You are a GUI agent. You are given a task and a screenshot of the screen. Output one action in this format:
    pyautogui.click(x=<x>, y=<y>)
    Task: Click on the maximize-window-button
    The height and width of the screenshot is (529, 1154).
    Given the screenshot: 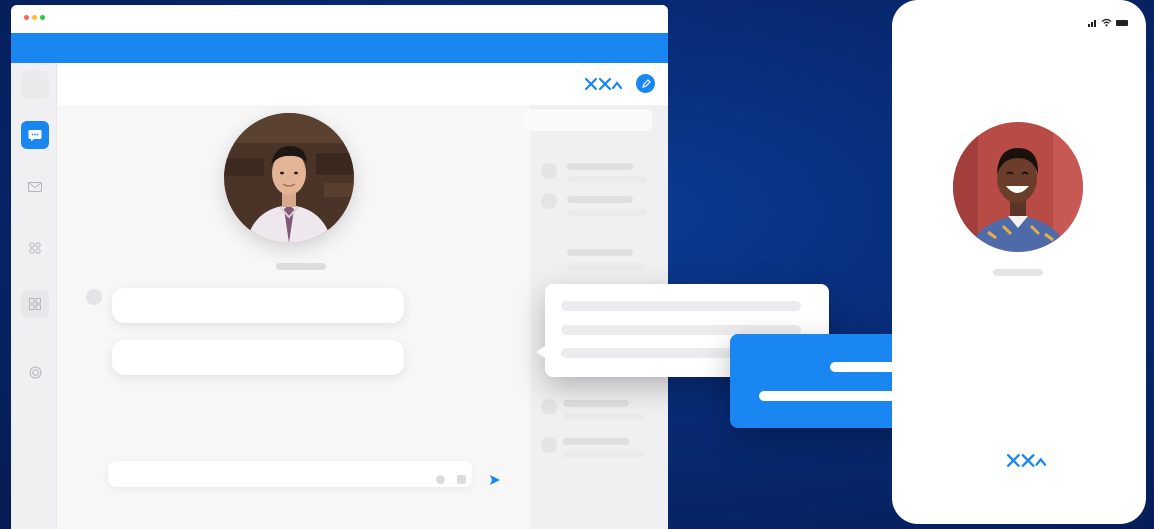 What is the action you would take?
    pyautogui.click(x=42, y=17)
    